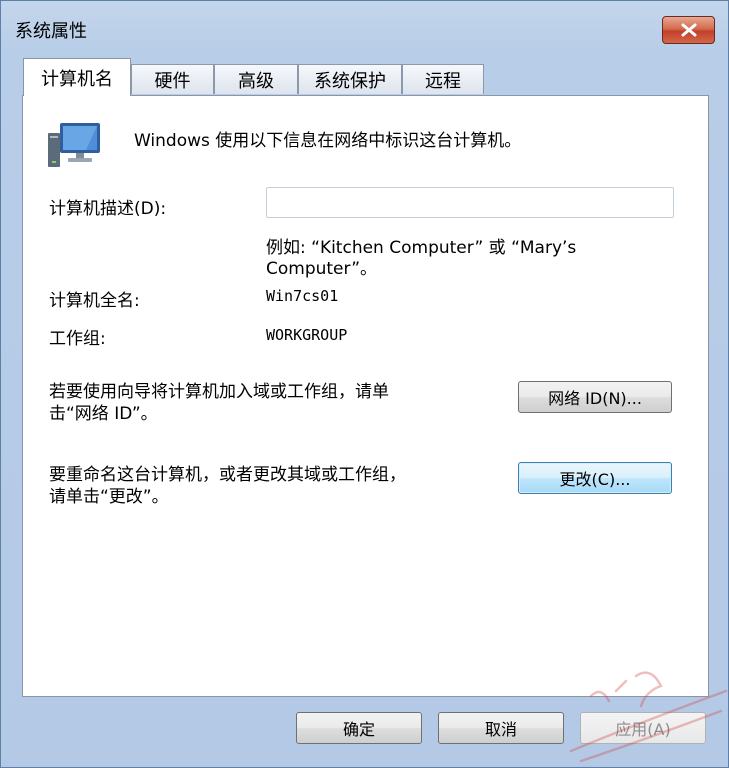 The height and width of the screenshot is (768, 729). I want to click on description-label: 计算机描述(D):, so click(108, 209).